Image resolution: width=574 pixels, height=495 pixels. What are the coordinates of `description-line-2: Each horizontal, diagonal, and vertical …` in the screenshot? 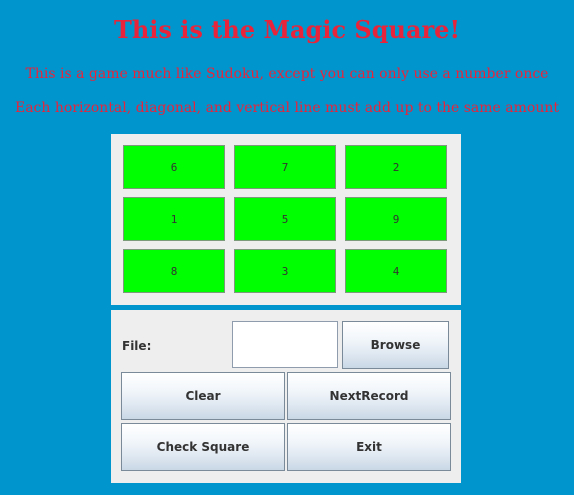 It's located at (286, 108).